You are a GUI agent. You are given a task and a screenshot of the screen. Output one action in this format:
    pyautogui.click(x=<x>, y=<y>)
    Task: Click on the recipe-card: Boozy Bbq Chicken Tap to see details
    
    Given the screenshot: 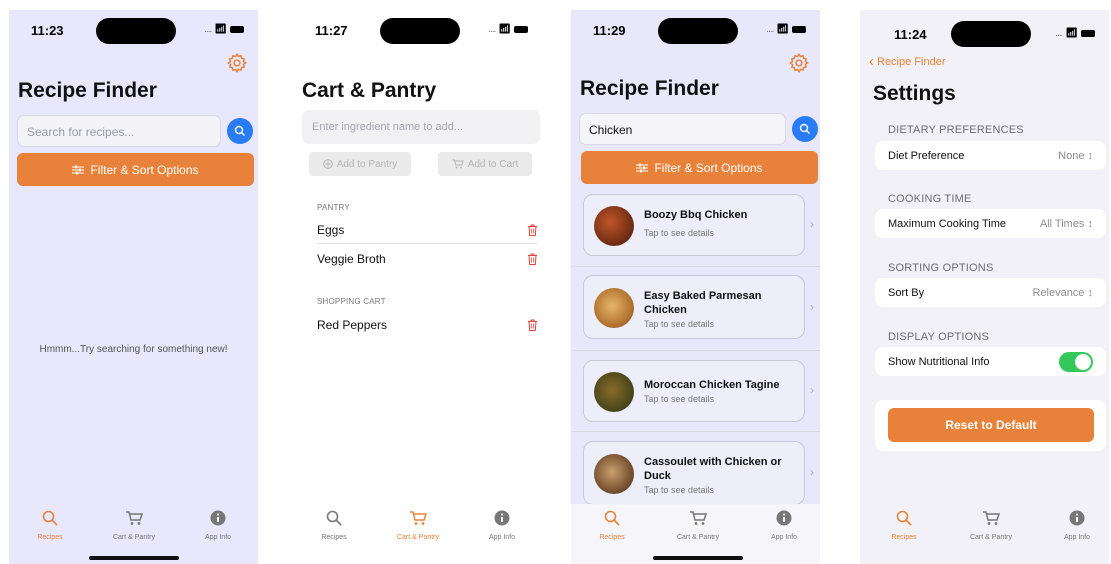 What is the action you would take?
    pyautogui.click(x=694, y=225)
    